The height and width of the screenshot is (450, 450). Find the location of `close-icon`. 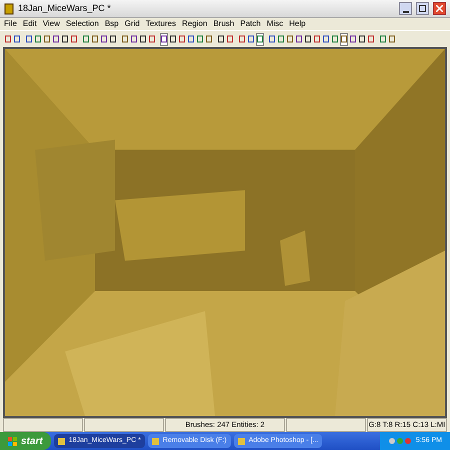

close-icon is located at coordinates (439, 8).